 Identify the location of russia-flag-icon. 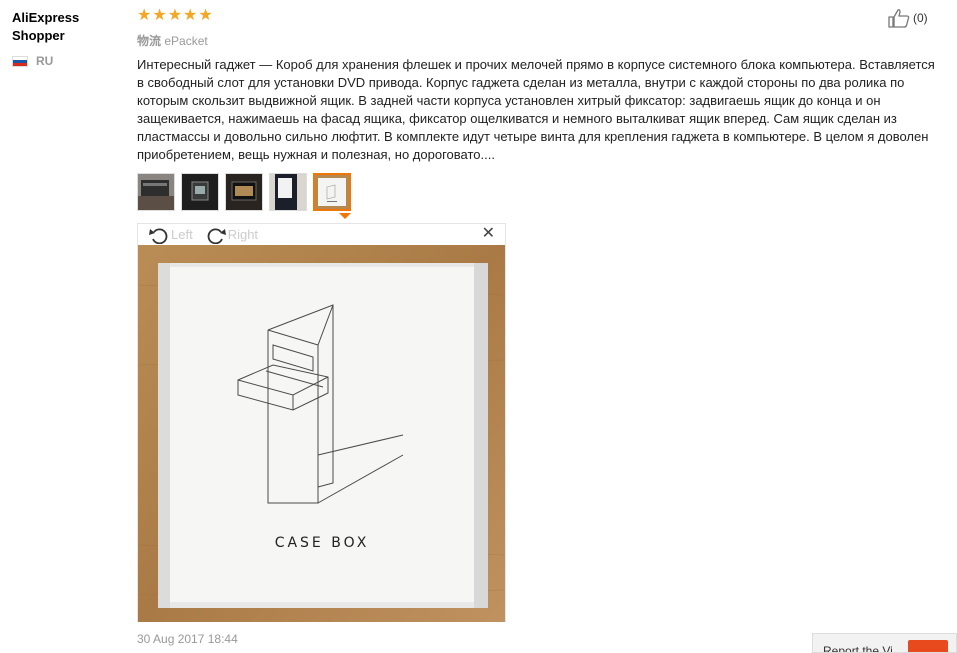
(20, 61).